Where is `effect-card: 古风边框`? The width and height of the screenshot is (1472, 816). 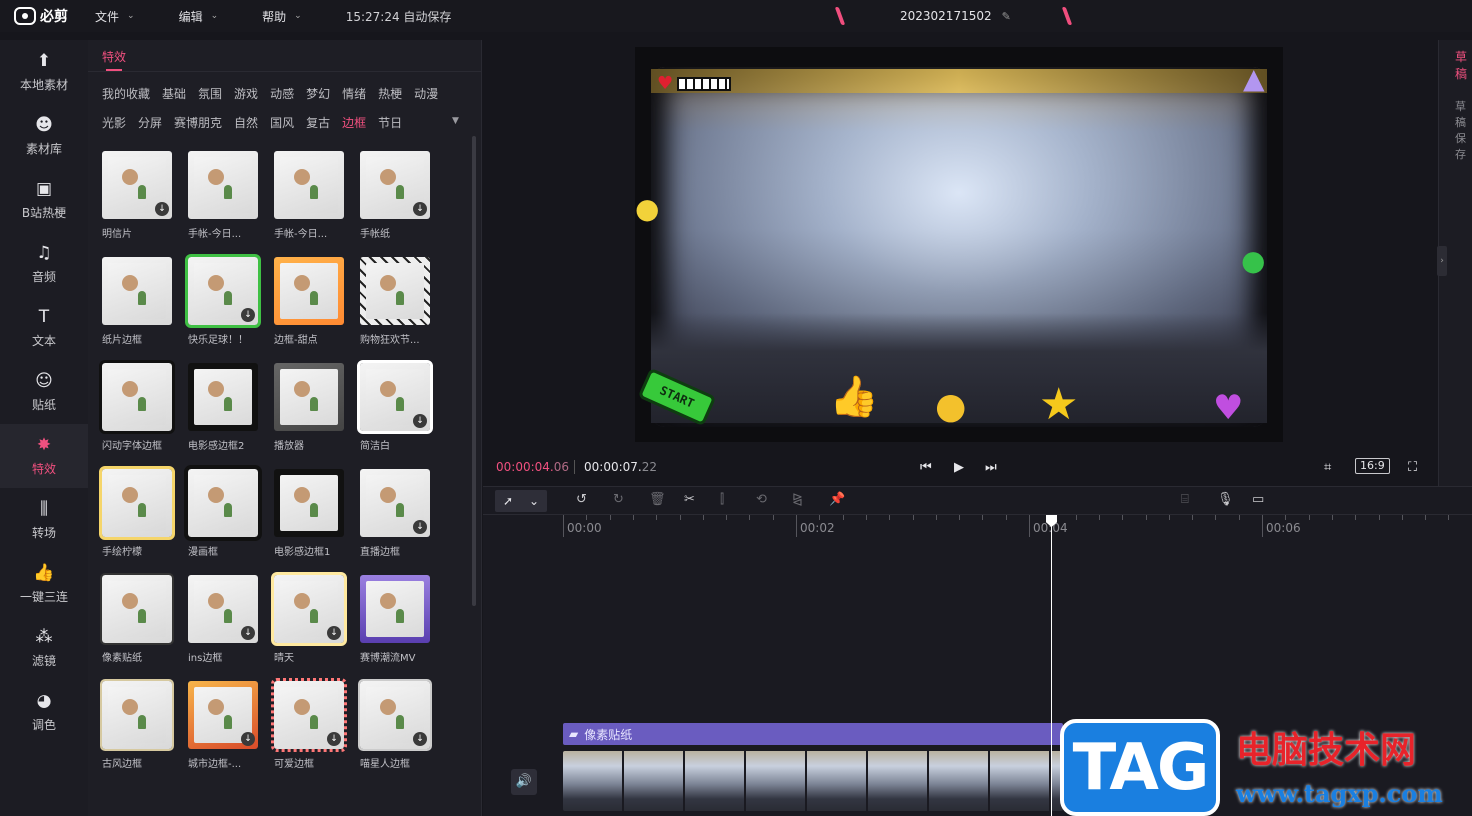
effect-card: 古风边框 is located at coordinates (137, 724).